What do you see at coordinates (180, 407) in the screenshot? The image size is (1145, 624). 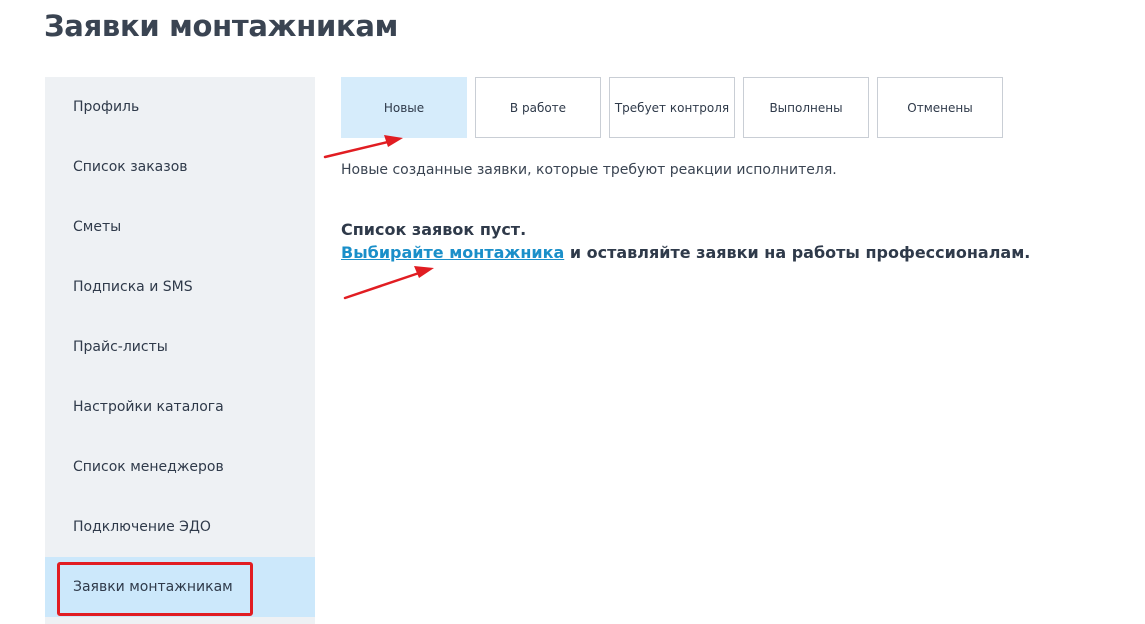 I see `sidebar-item-catalog-settings: Настройки каталога` at bounding box center [180, 407].